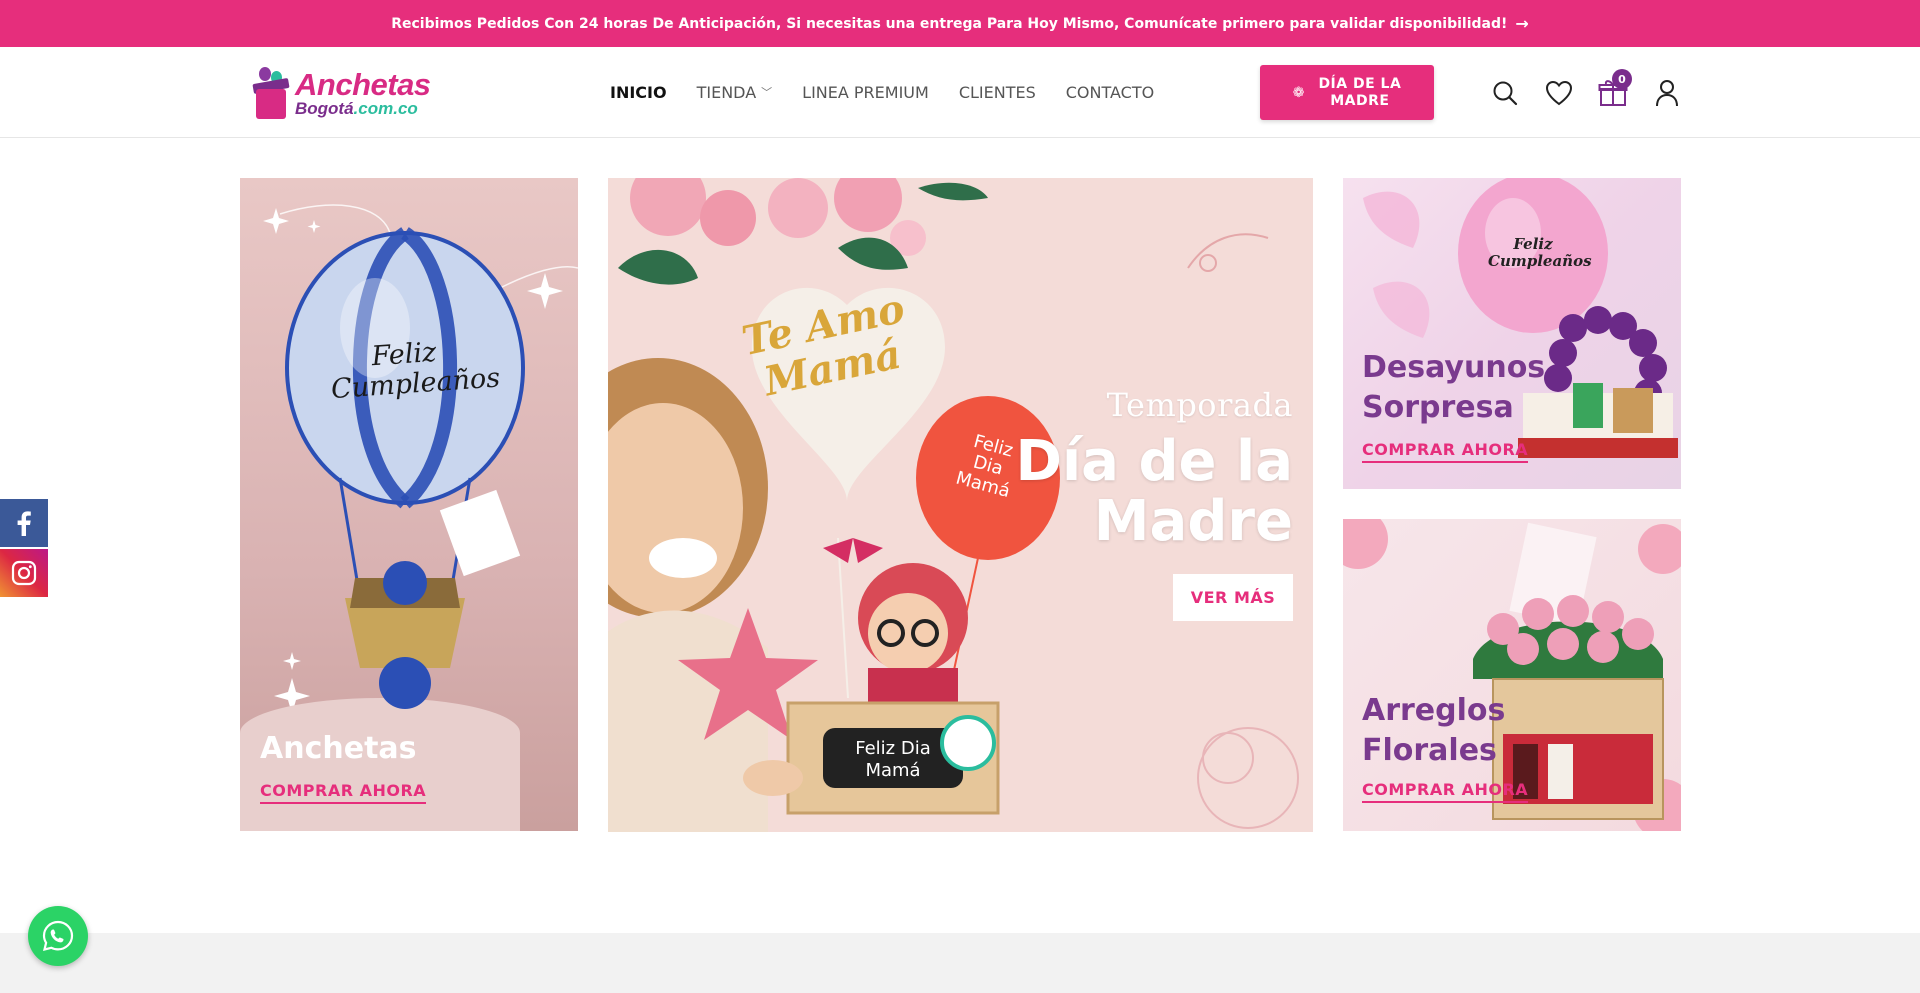  I want to click on nav-item-contacto: CONTACTO, so click(1110, 92).